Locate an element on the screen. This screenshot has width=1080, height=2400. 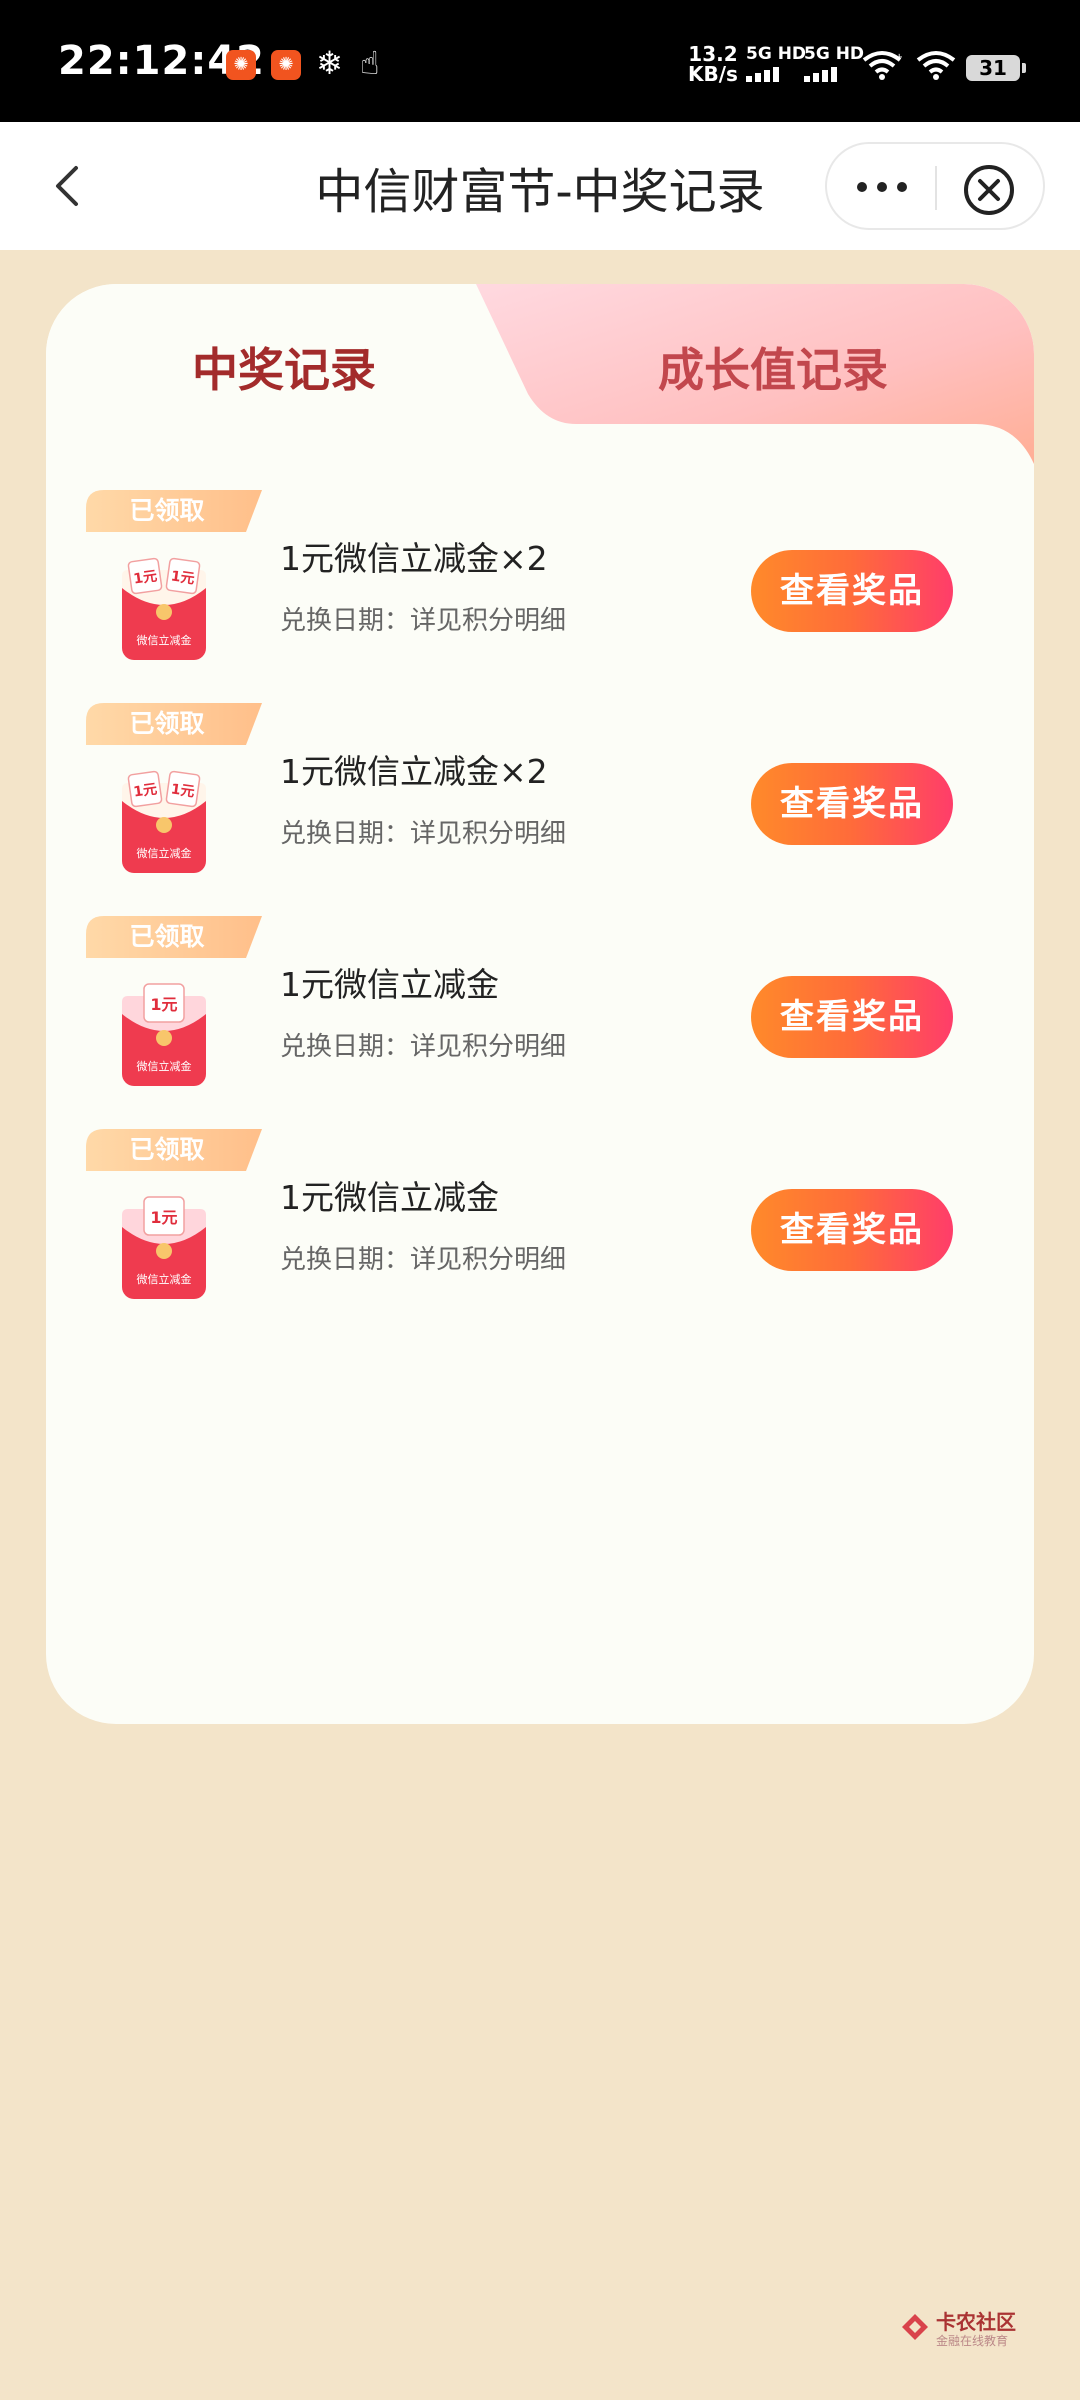
page-title: 中信财富节-中奖记录 is located at coordinates (540, 192).